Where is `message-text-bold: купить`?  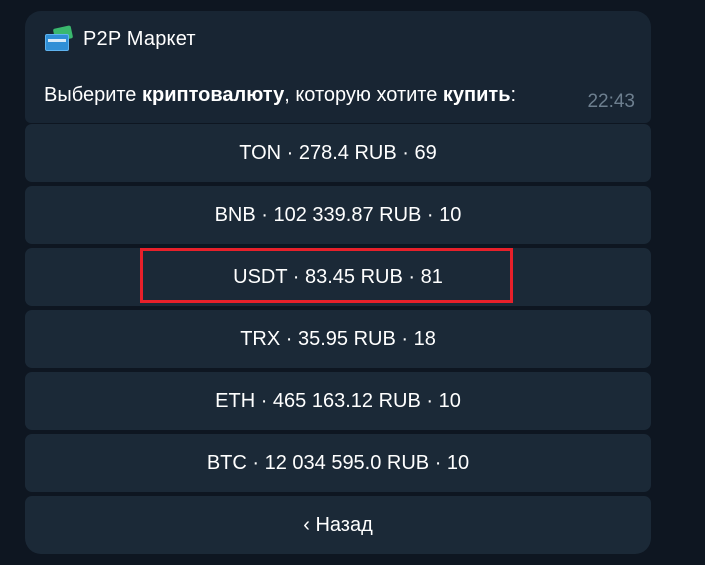
message-text-bold: купить is located at coordinates (476, 95).